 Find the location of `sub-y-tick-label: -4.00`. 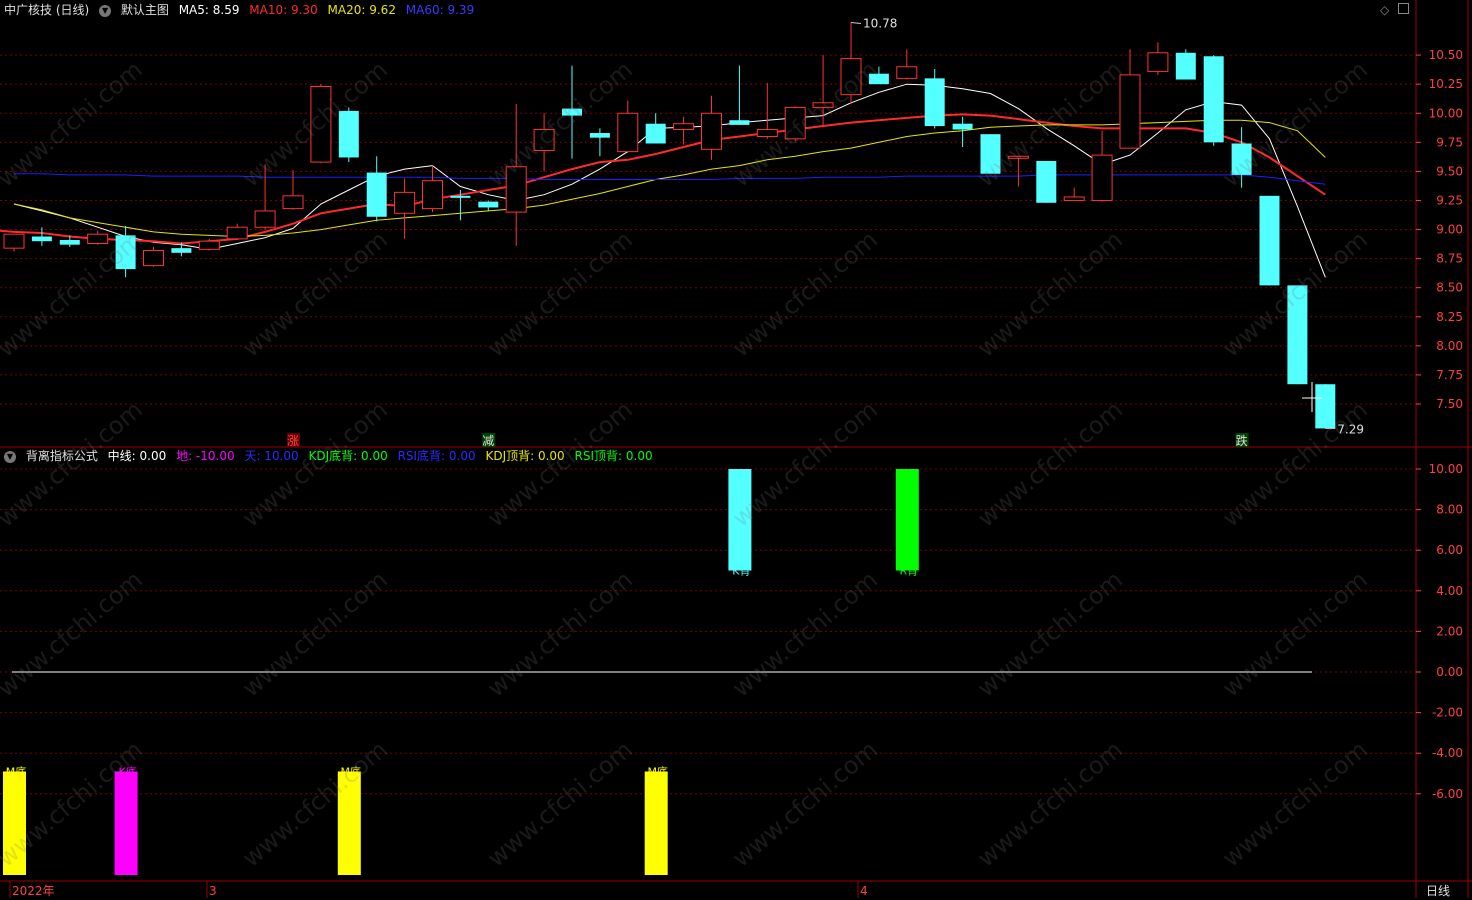

sub-y-tick-label: -4.00 is located at coordinates (1447, 753).